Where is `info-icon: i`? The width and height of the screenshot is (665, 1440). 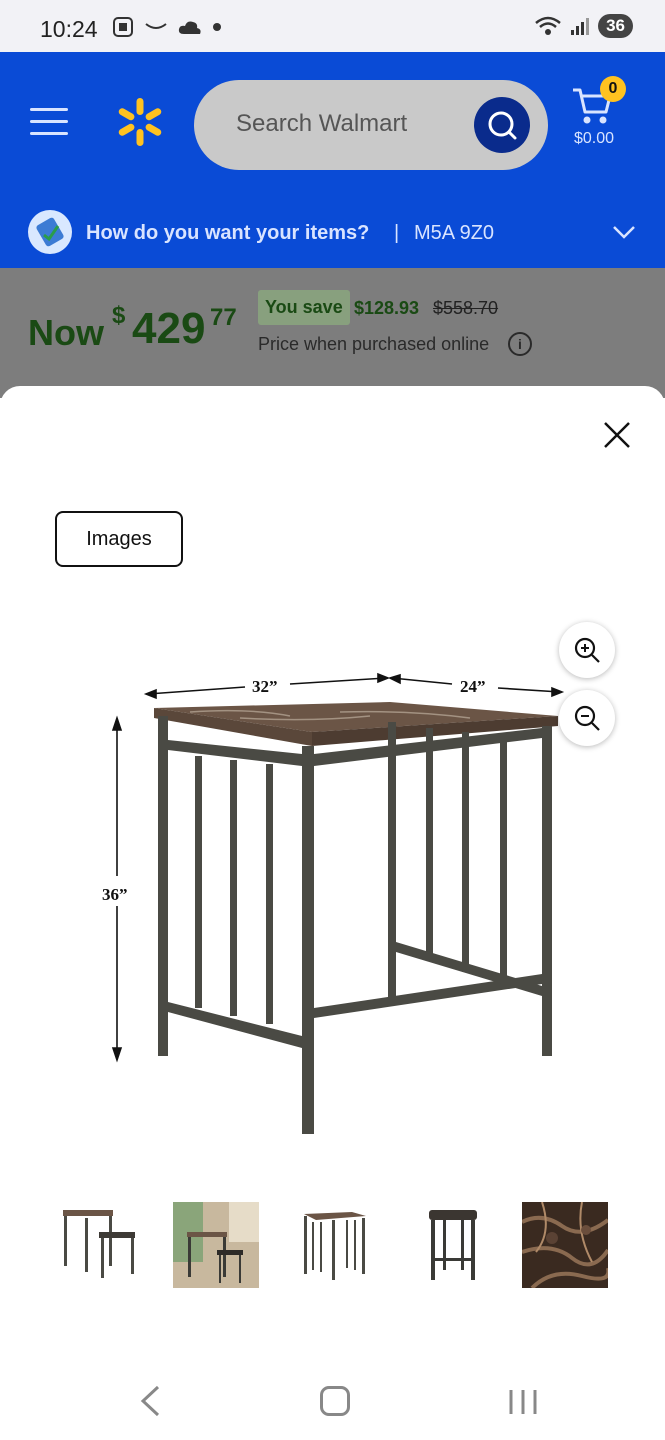
info-icon: i is located at coordinates (520, 344).